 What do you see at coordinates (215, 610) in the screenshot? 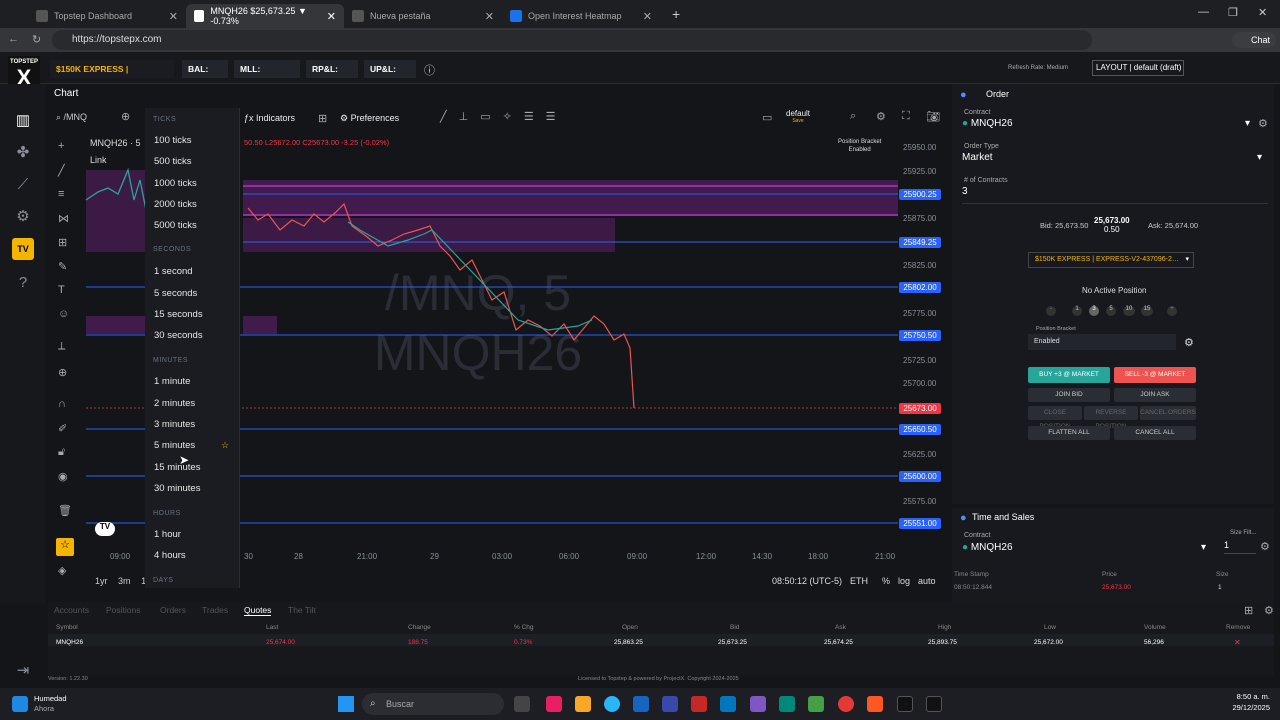
I see `tab-trades: Trades` at bounding box center [215, 610].